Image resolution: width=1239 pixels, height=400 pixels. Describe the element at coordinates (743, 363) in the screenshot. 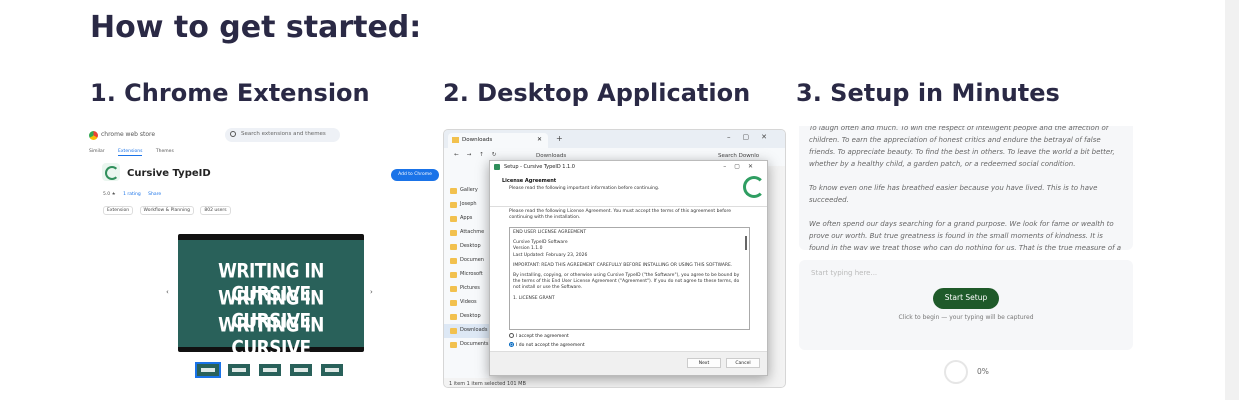

I see `cancel-button: Cancel` at that location.